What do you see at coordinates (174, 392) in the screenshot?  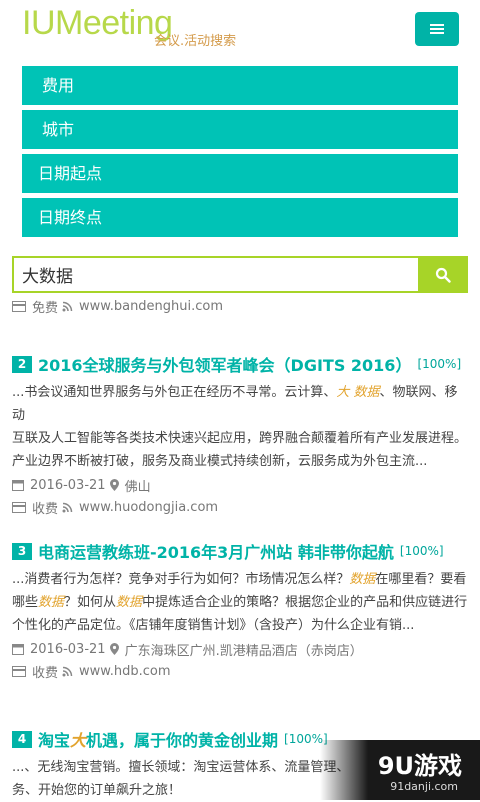 I see `desc-text: ...书会议通知世界服务与外包正在经历不寻常。云计算、` at bounding box center [174, 392].